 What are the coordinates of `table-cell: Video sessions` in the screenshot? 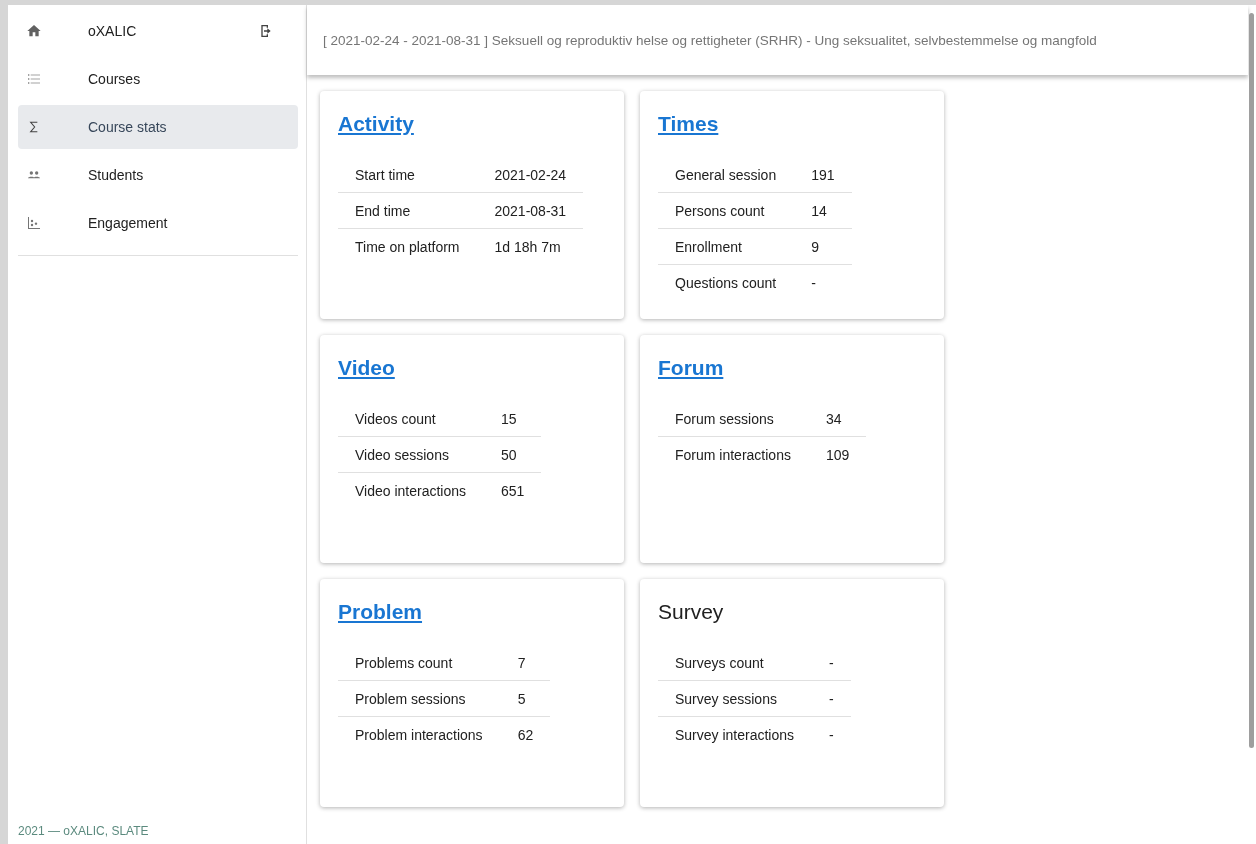 It's located at (411, 454).